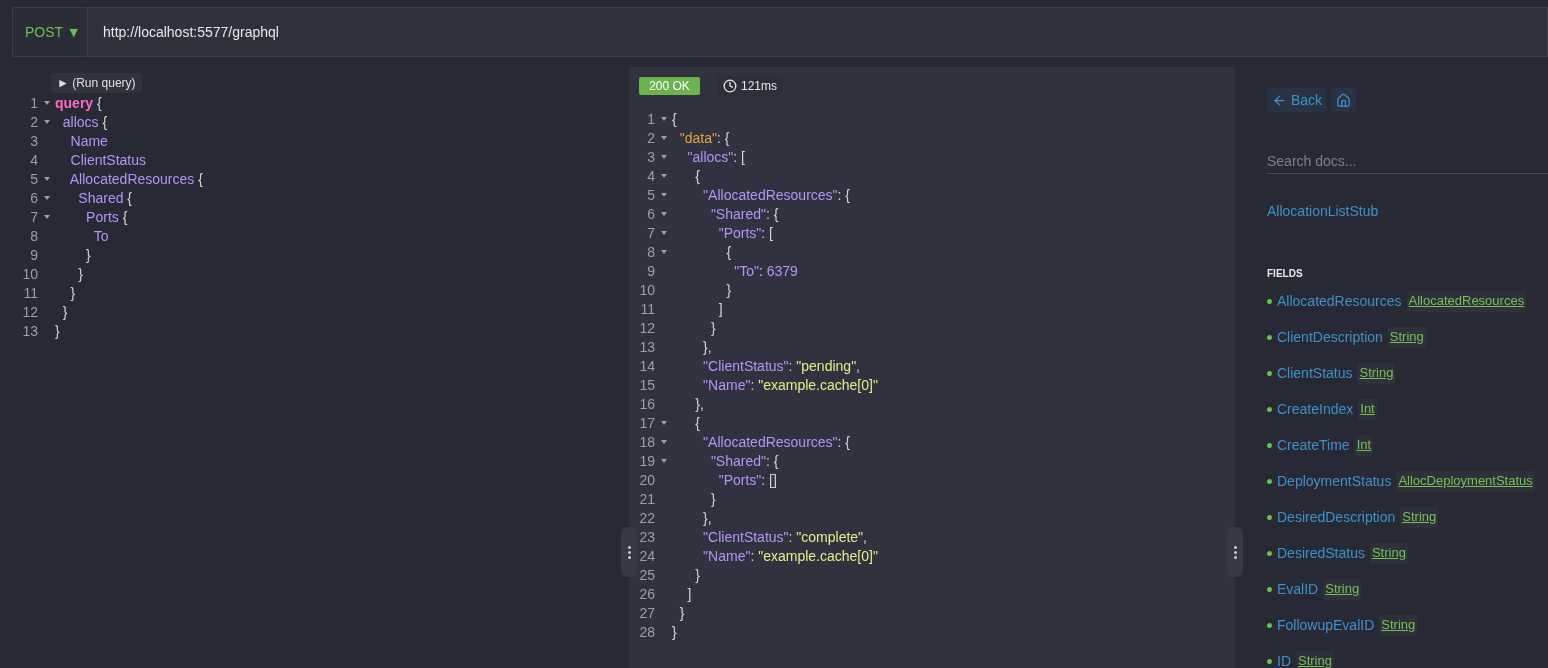  Describe the element at coordinates (646, 499) in the screenshot. I see `line-number: 21` at that location.